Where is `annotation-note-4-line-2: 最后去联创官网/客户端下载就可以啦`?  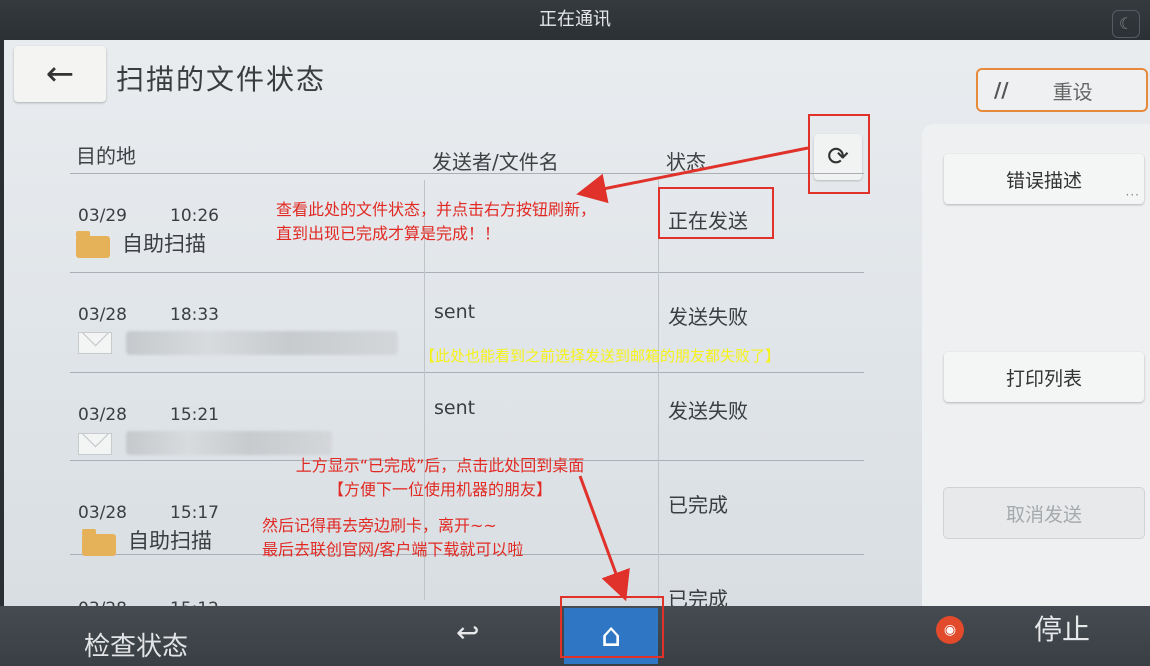 annotation-note-4-line-2: 最后去联创官网/客户端下载就可以啦 is located at coordinates (393, 549).